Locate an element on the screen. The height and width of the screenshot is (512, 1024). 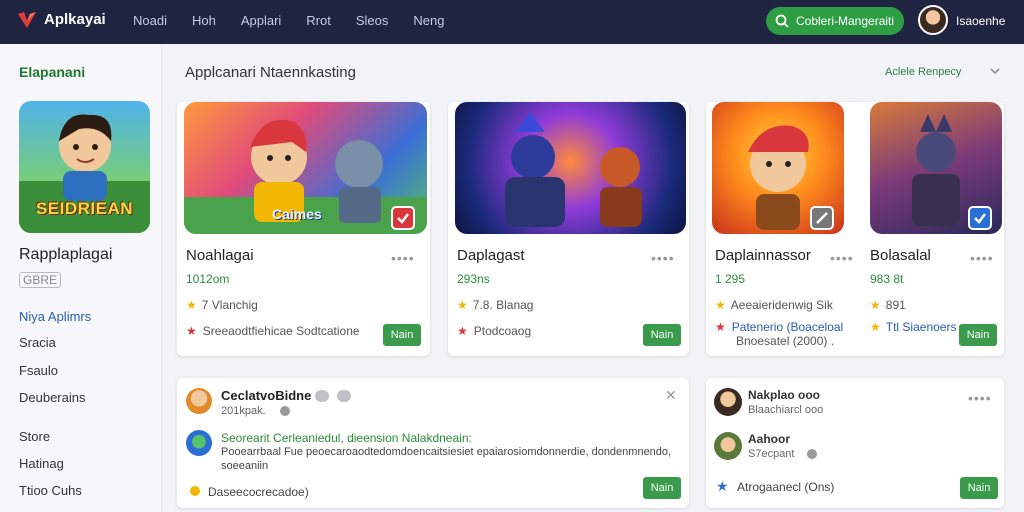
app-name-4: Bolasalal is located at coordinates (900, 255).